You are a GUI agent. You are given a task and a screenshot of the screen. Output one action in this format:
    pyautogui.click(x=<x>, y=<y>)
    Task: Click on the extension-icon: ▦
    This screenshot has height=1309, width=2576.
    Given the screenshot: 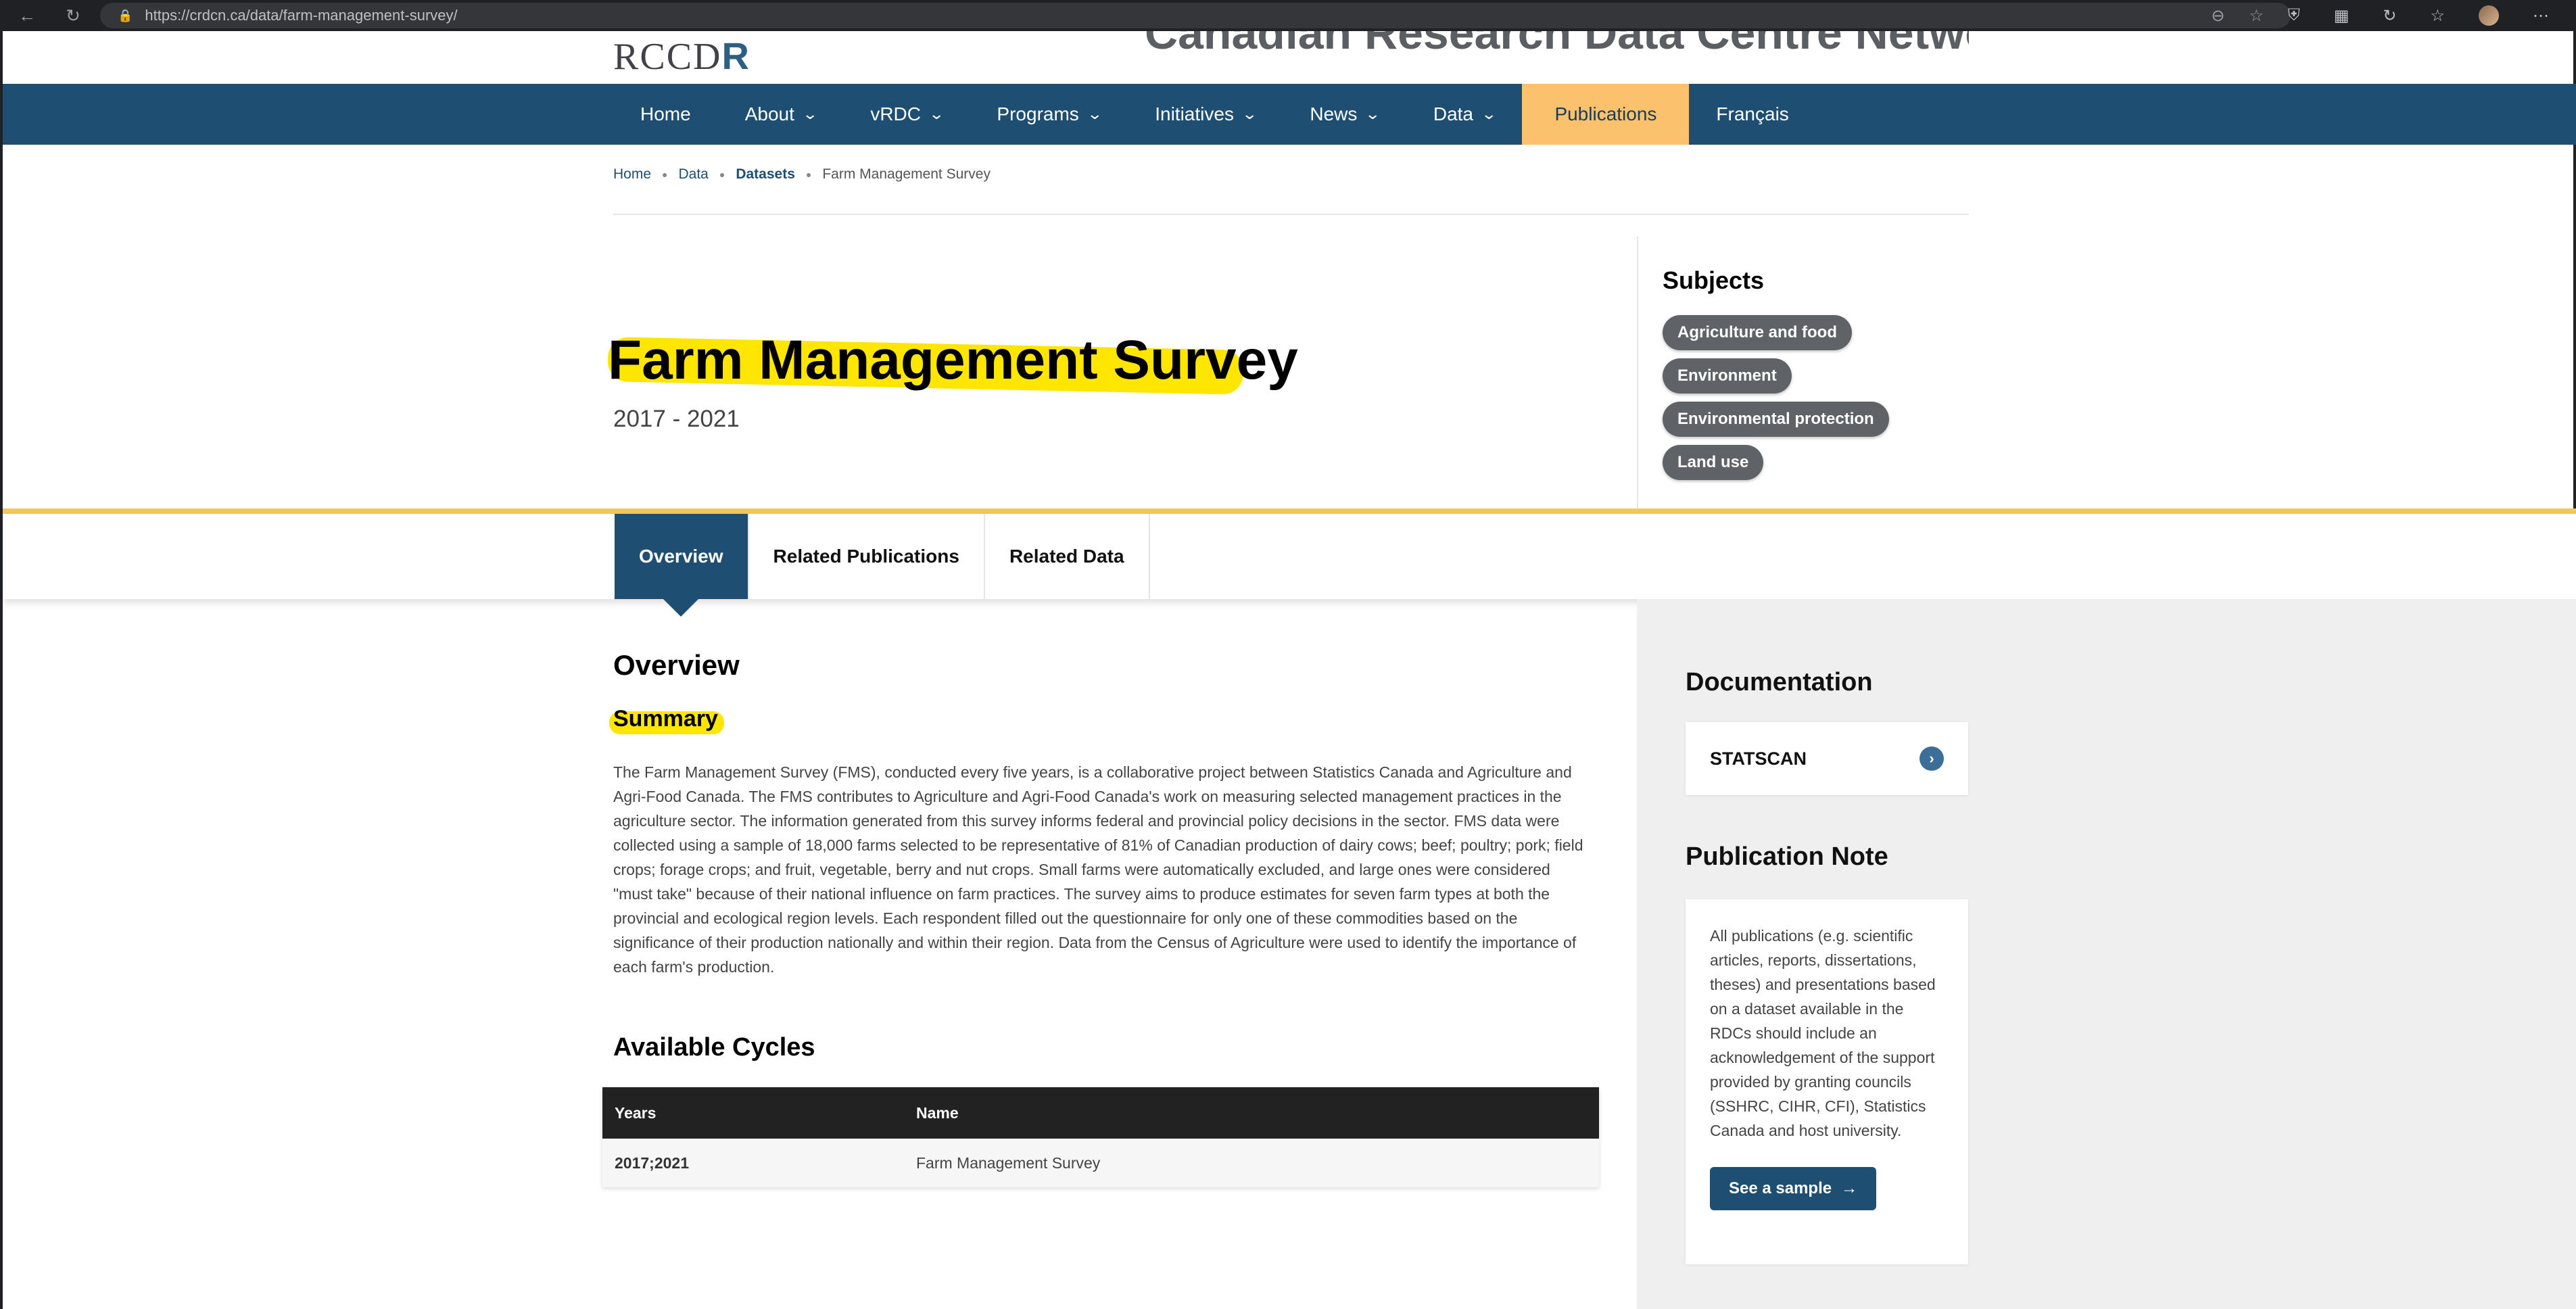 What is the action you would take?
    pyautogui.click(x=2342, y=16)
    